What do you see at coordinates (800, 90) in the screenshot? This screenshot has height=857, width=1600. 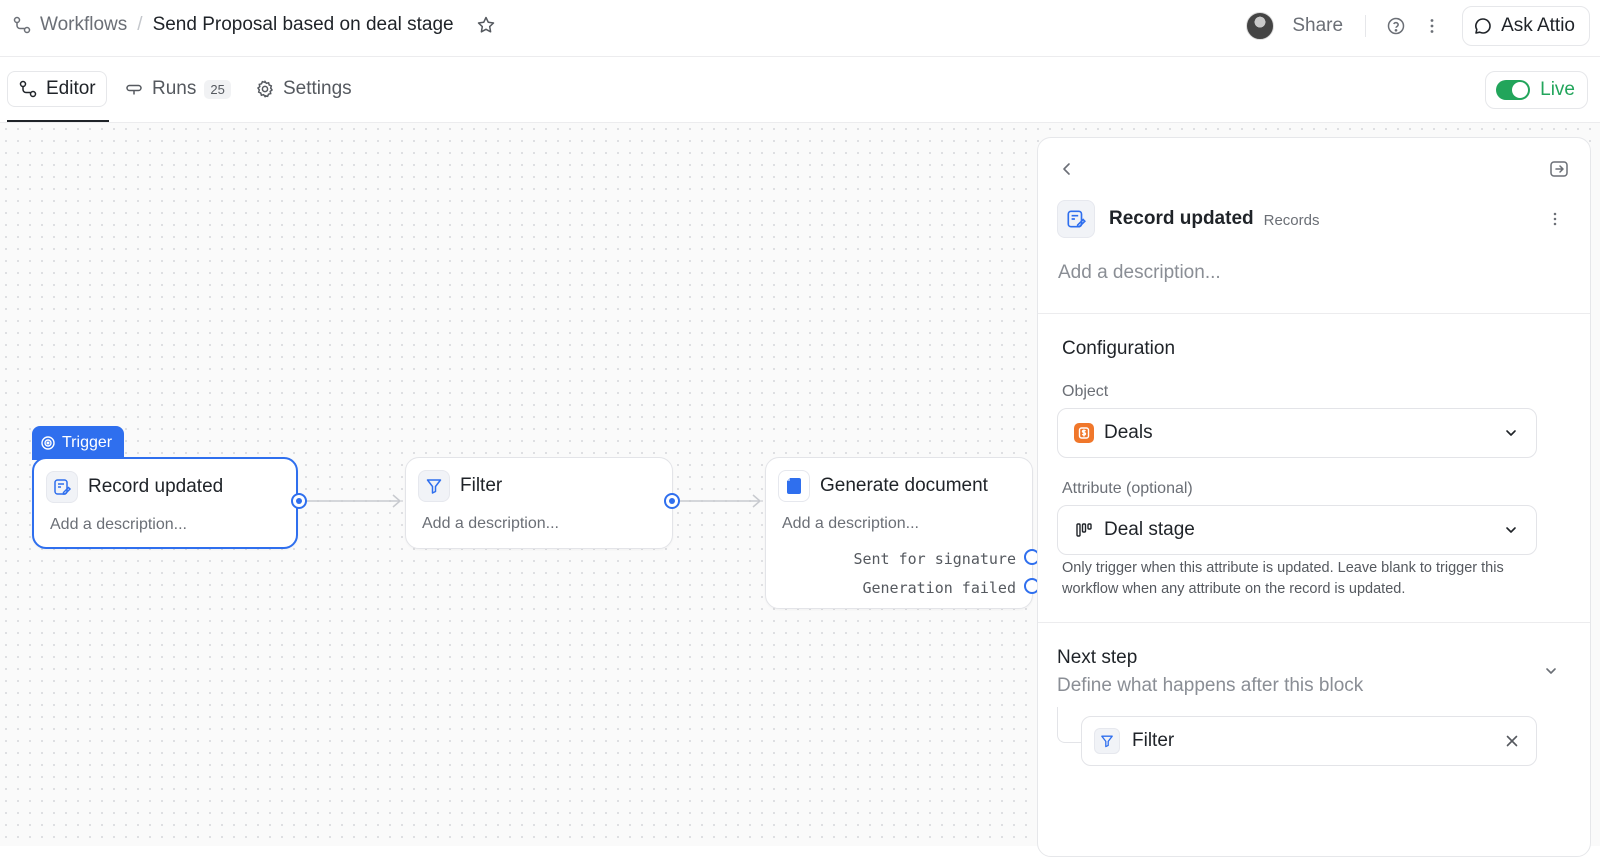 I see `tab-bar: Editor Runs 25 Settings Live` at bounding box center [800, 90].